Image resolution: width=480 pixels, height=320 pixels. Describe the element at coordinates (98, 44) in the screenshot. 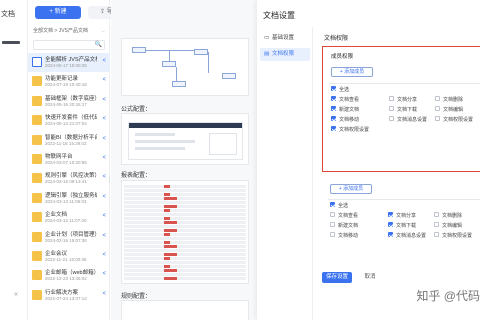

I see `search-icon: 🔍` at that location.